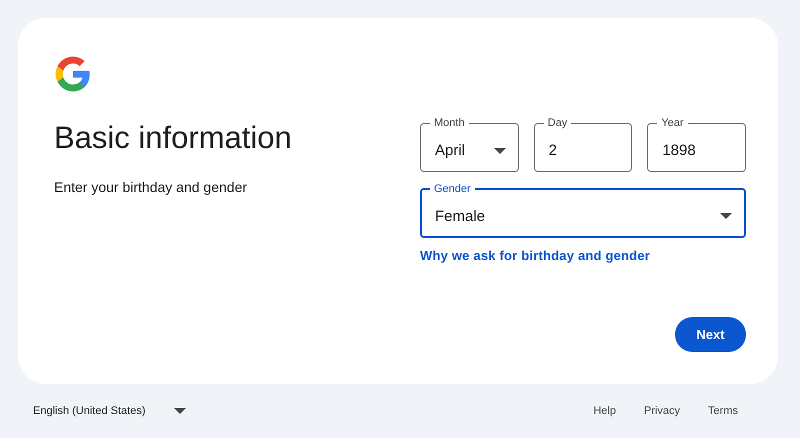 The image size is (800, 438). Describe the element at coordinates (452, 189) in the screenshot. I see `field-label: Gender` at that location.